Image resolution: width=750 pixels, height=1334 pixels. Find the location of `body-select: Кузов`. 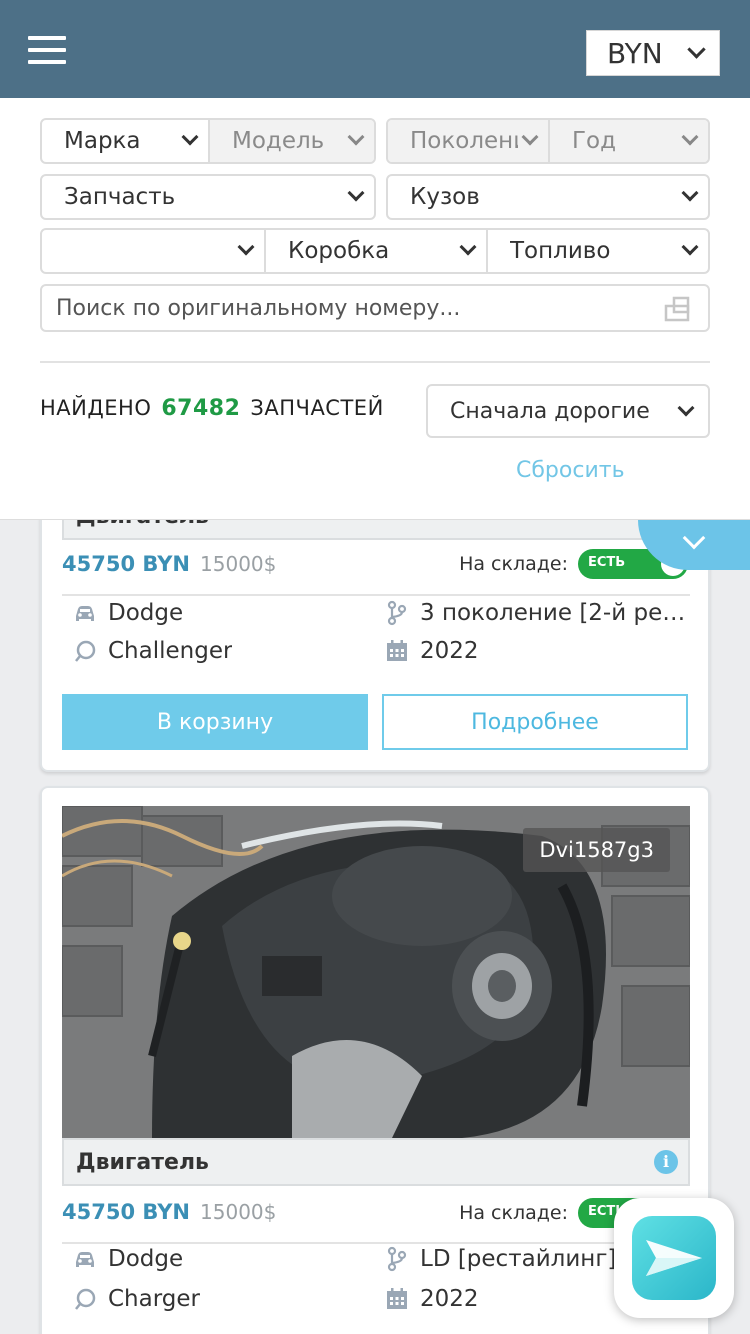

body-select: Кузов is located at coordinates (548, 197).